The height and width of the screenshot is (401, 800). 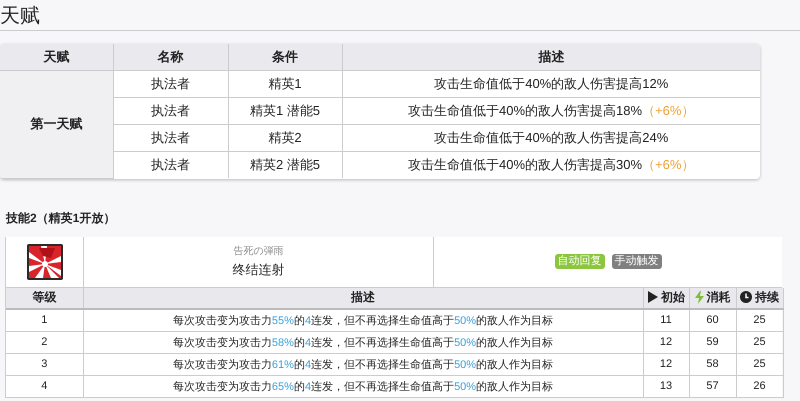 What do you see at coordinates (259, 251) in the screenshot?
I see `skill-subtitle: 告死の弾雨` at bounding box center [259, 251].